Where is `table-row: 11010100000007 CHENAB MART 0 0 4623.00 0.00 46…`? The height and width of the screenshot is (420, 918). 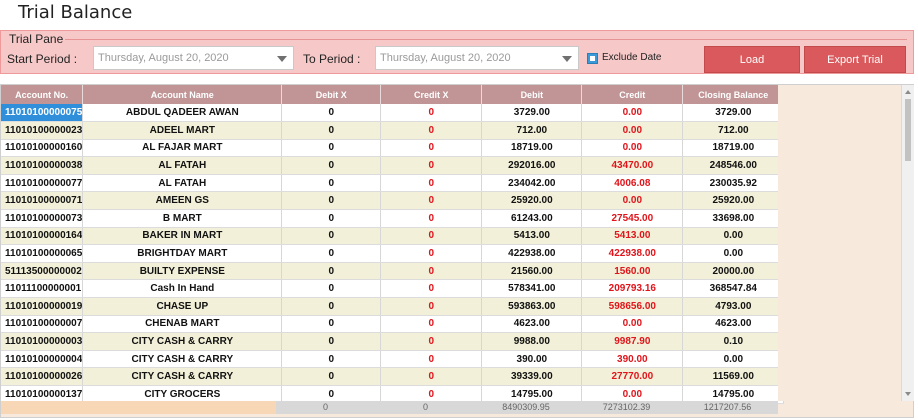 table-row: 11010100000007 CHENAB MART 0 0 4623.00 0.00 46… is located at coordinates (393, 324).